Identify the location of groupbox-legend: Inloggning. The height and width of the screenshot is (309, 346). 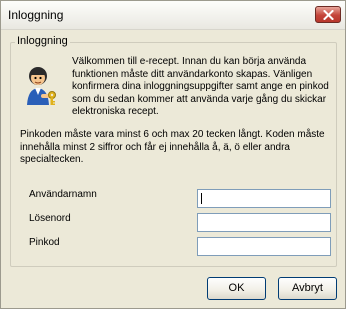
(42, 41).